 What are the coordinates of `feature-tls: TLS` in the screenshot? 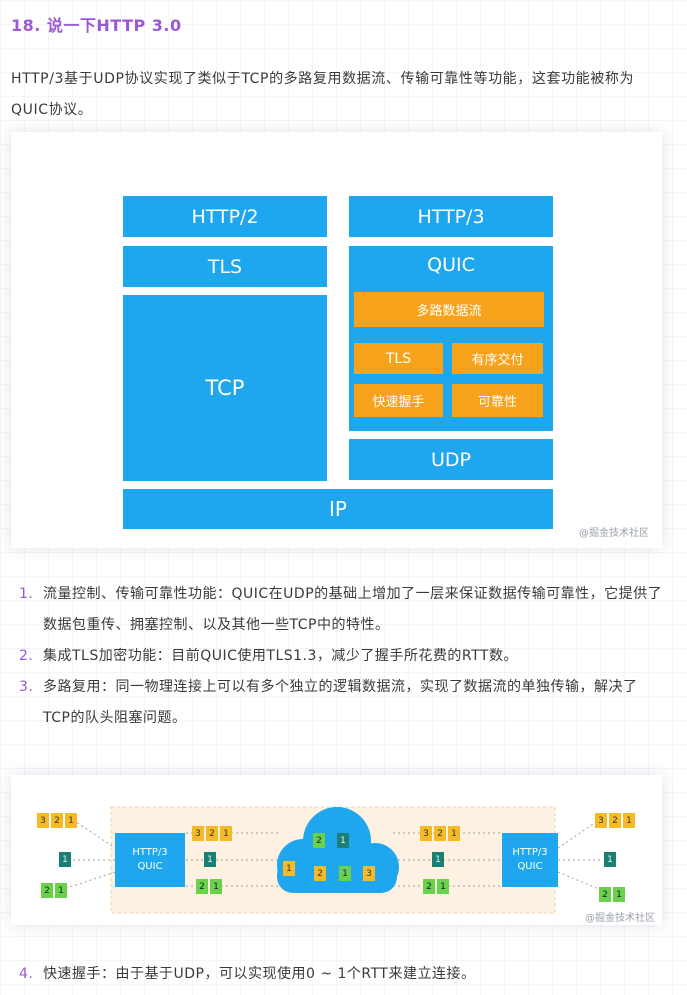 It's located at (398, 358).